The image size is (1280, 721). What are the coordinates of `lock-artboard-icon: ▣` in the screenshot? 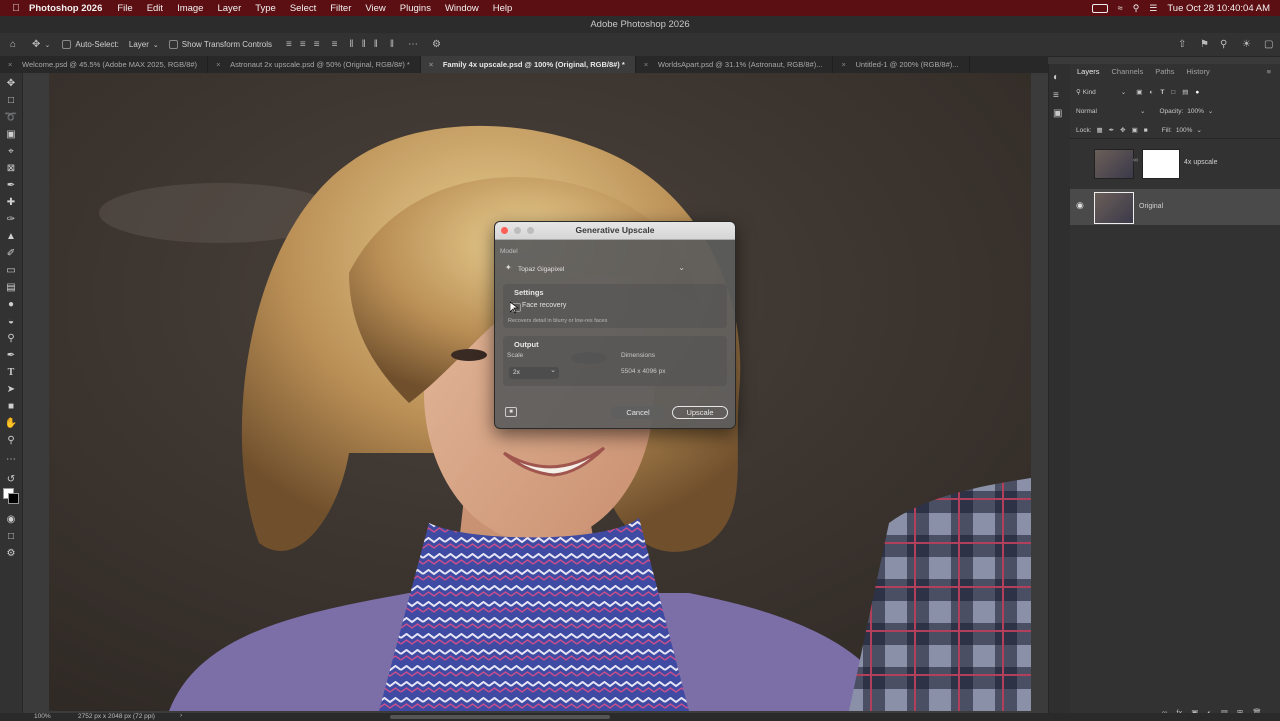 It's located at (1135, 130).